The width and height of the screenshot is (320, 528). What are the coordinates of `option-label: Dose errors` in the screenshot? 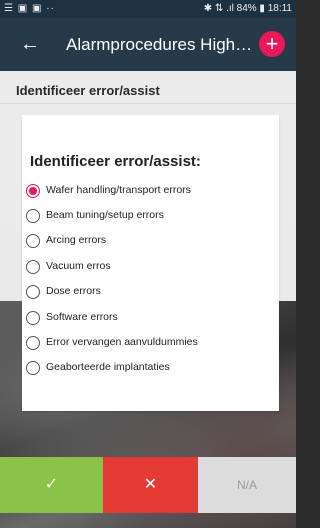 It's located at (73, 291).